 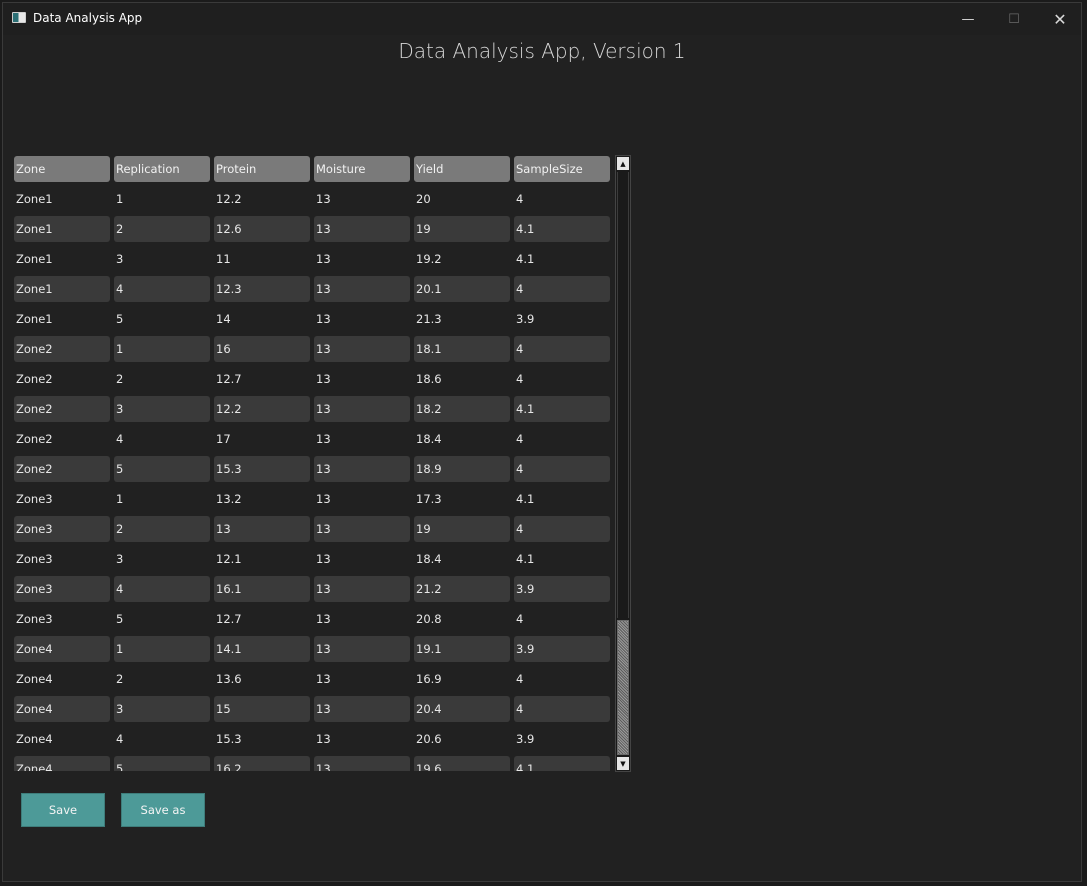 I want to click on column-header: Moisture, so click(x=362, y=169).